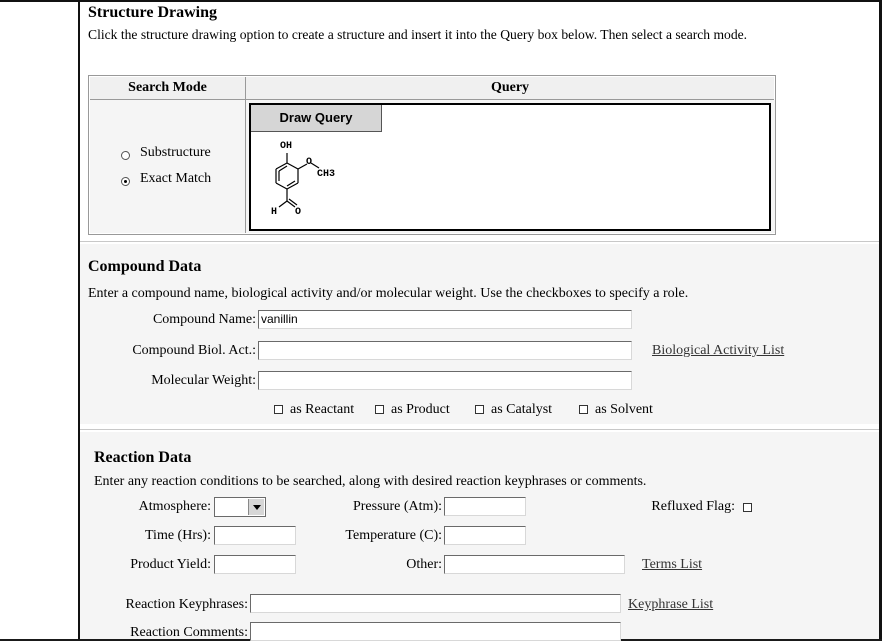  Describe the element at coordinates (298, 212) in the screenshot. I see `atom-o2: O` at that location.